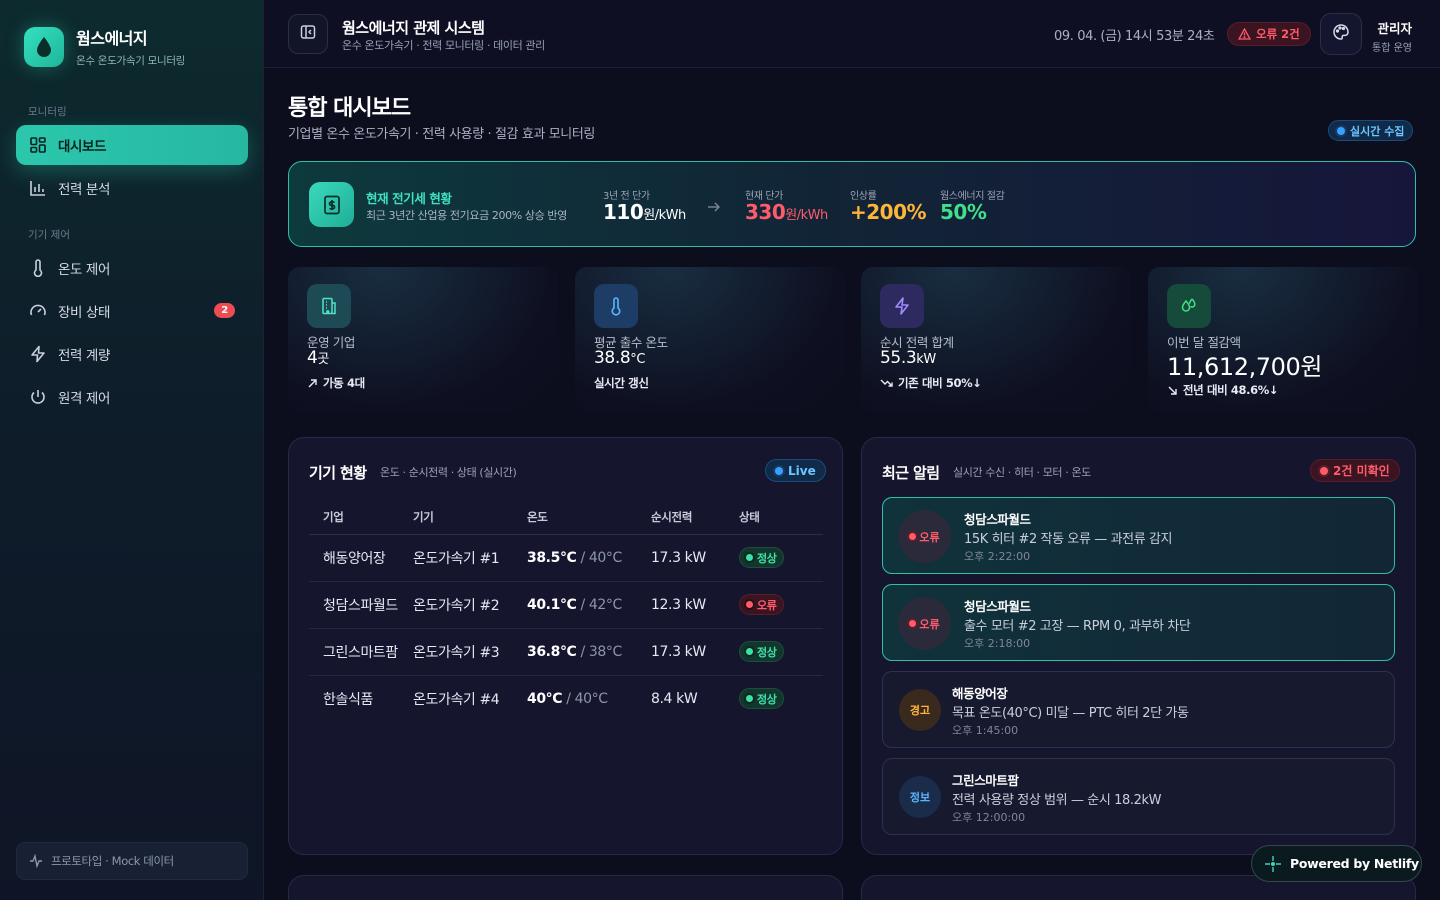  Describe the element at coordinates (470, 605) in the screenshot. I see `cell-device: 온도가속기 #2` at that location.